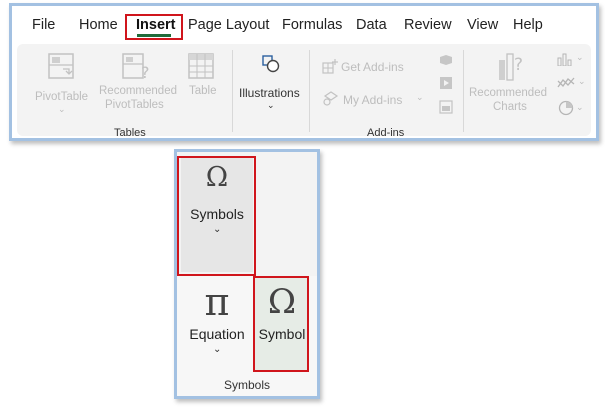 The width and height of the screenshot is (605, 407). What do you see at coordinates (446, 107) in the screenshot?
I see `people-graph-icon` at bounding box center [446, 107].